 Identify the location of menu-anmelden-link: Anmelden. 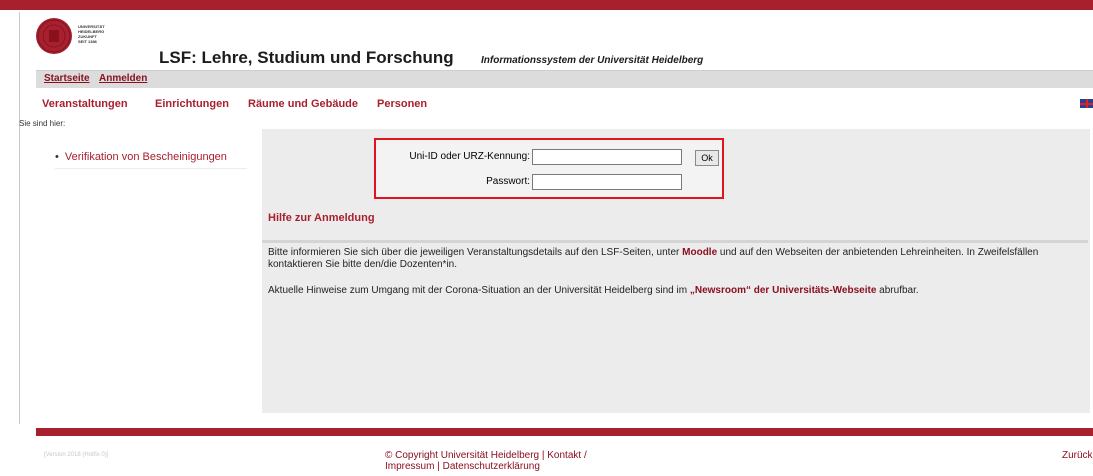
(123, 78).